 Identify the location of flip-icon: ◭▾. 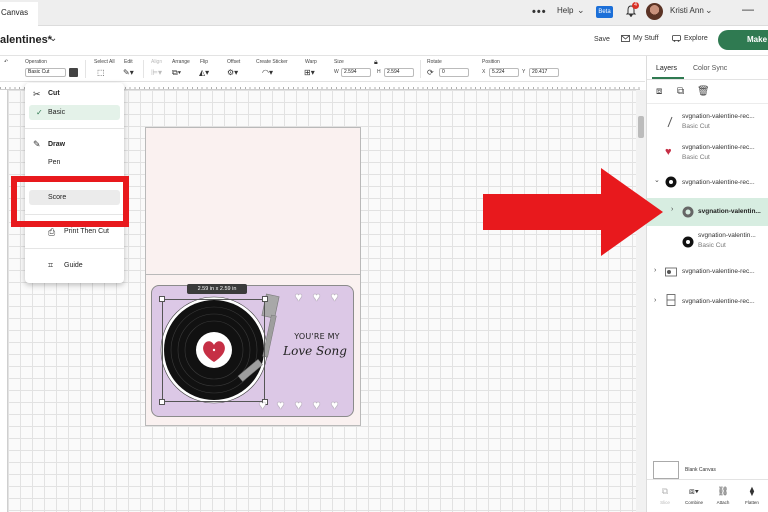
(204, 72).